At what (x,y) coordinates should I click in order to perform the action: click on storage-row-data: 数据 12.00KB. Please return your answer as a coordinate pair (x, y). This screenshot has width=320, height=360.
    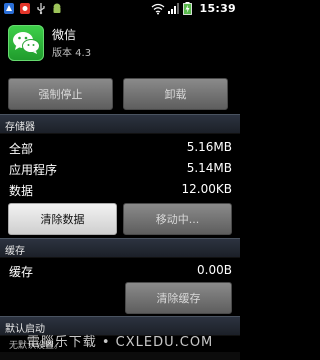
    Looking at the image, I should click on (120, 189).